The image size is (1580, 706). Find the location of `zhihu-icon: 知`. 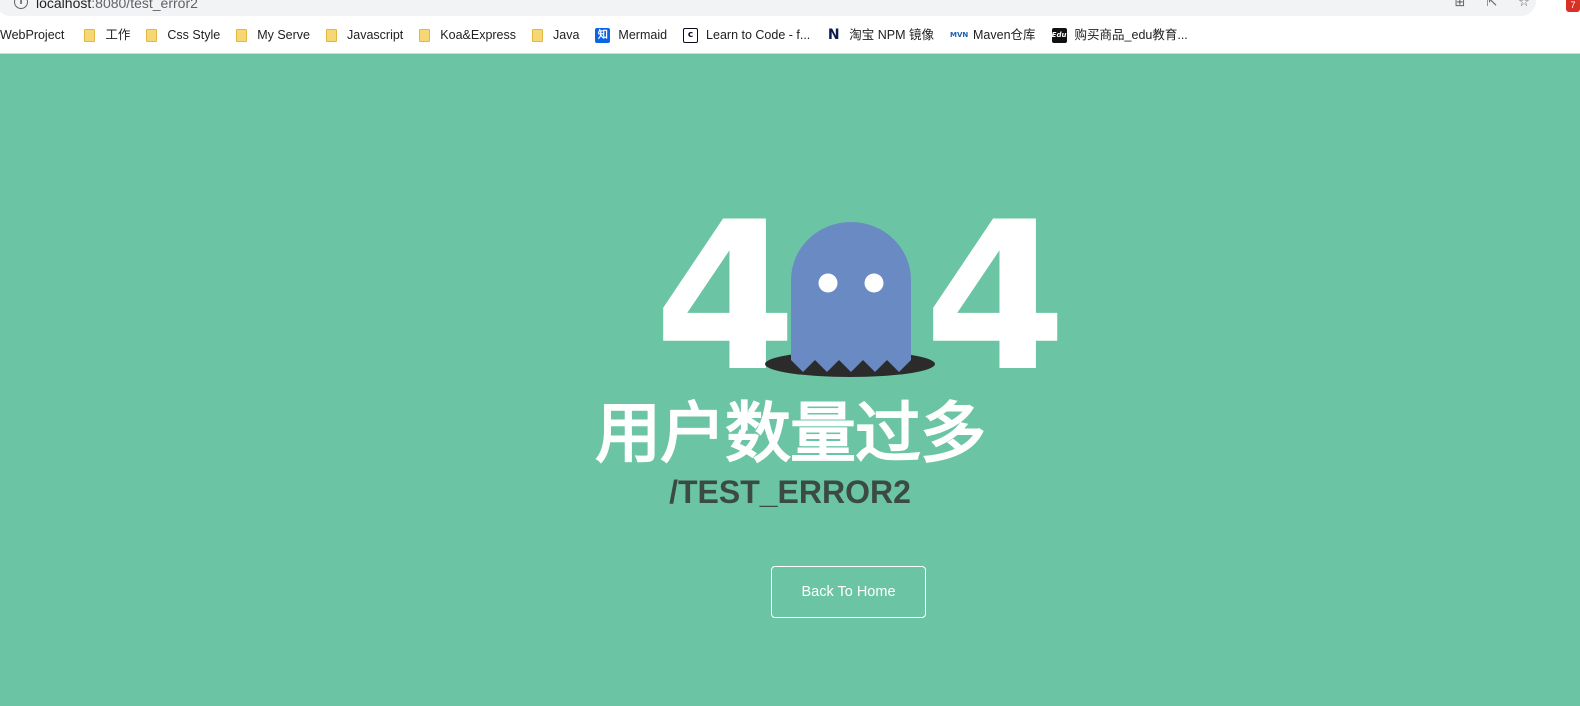

zhihu-icon: 知 is located at coordinates (603, 35).